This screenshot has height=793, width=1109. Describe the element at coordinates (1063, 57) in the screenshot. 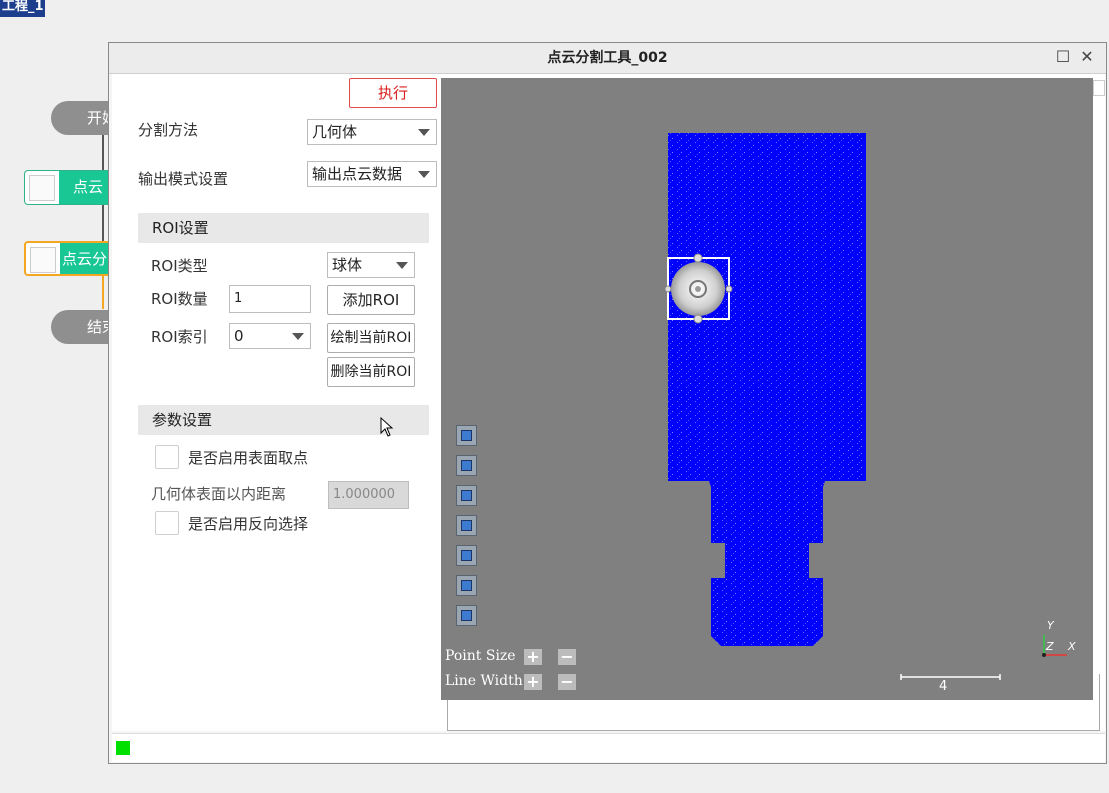

I see `maximize-icon: ☐` at that location.